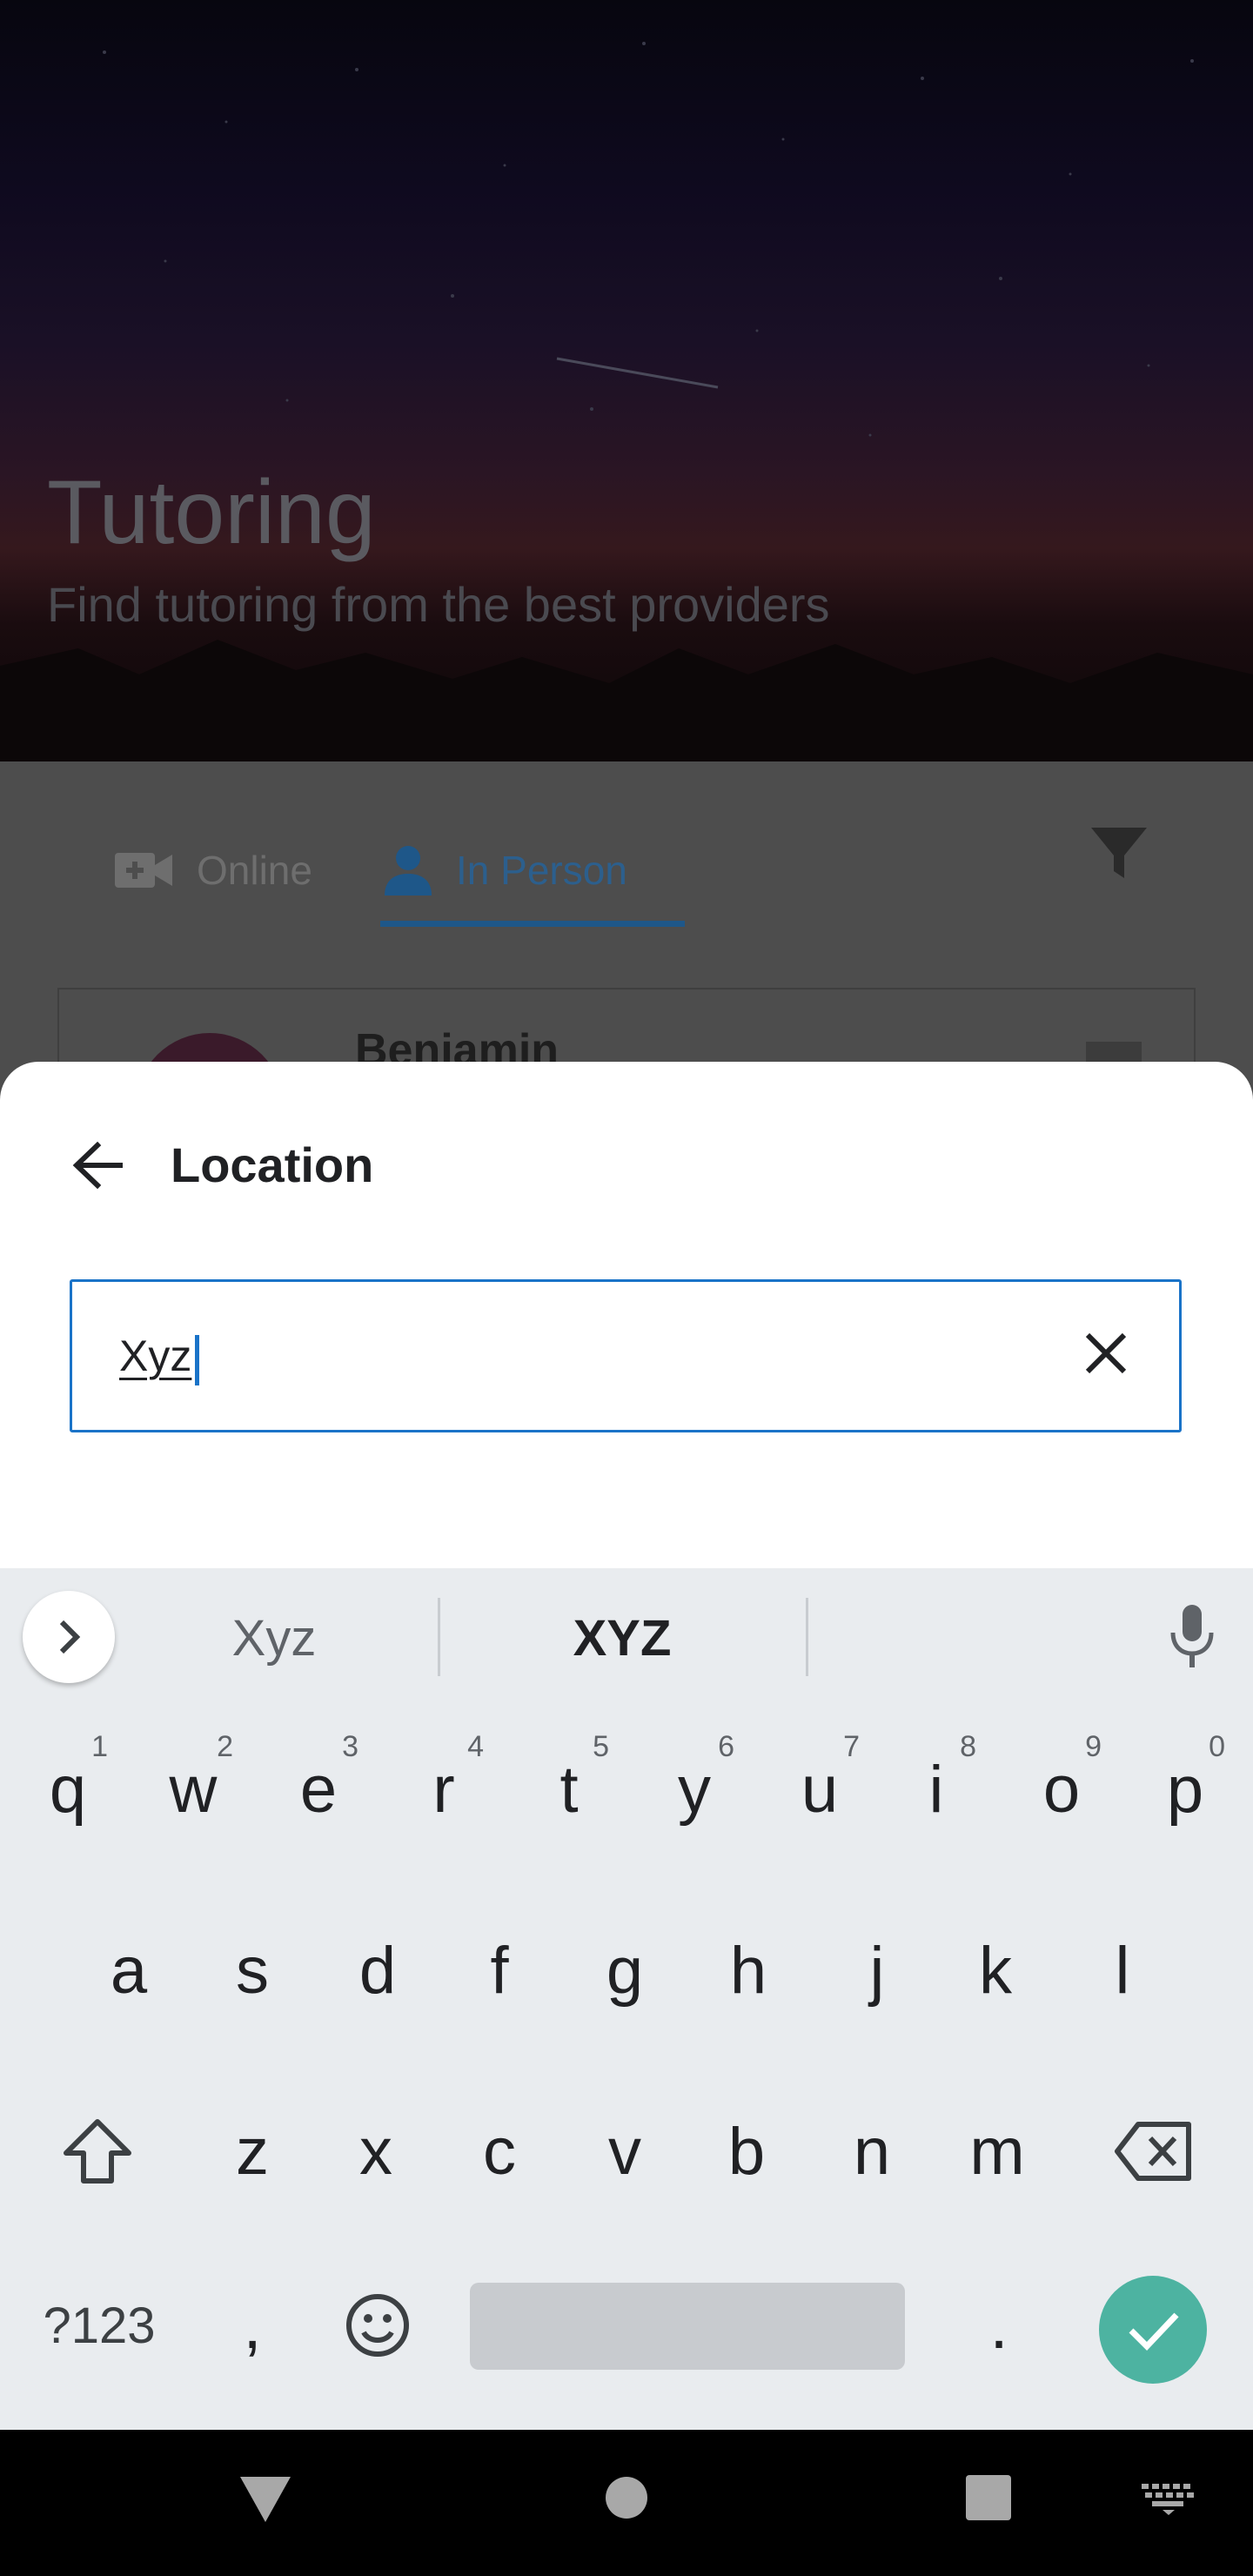  I want to click on key-s: s, so click(252, 1970).